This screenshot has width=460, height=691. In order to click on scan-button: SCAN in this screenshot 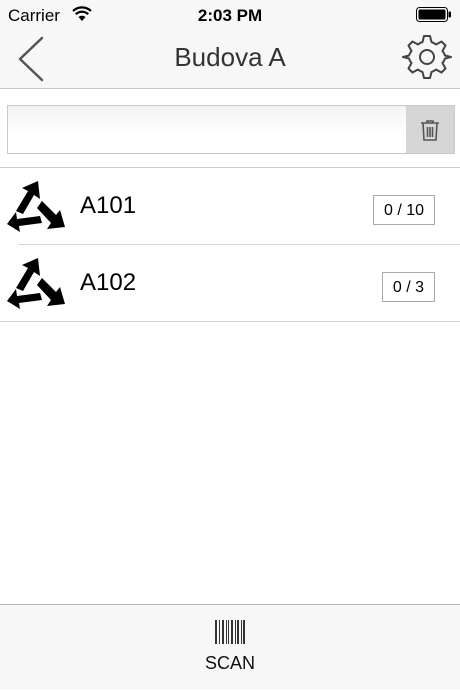, I will do `click(230, 648)`.